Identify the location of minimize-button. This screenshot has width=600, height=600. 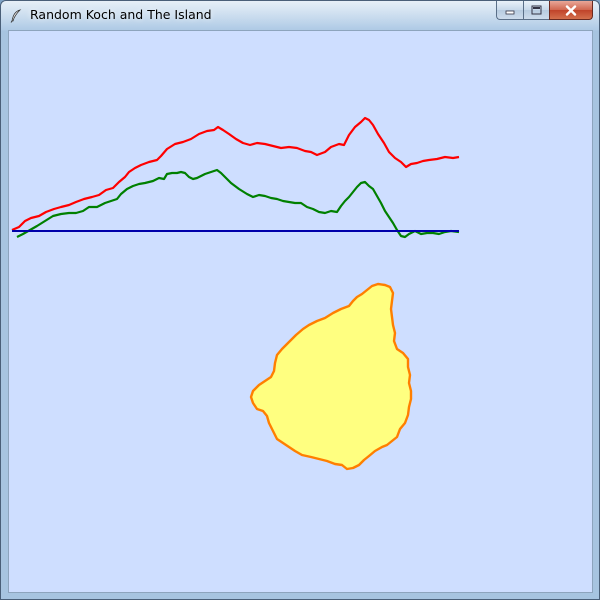
(509, 10).